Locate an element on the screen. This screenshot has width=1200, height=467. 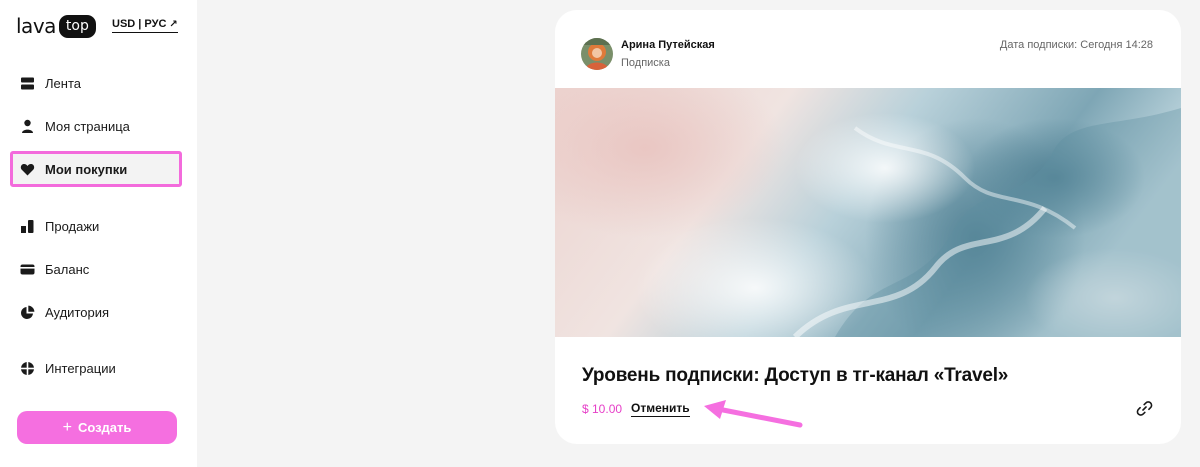
sidebar-item-my-page: Моя страница is located at coordinates (96, 126).